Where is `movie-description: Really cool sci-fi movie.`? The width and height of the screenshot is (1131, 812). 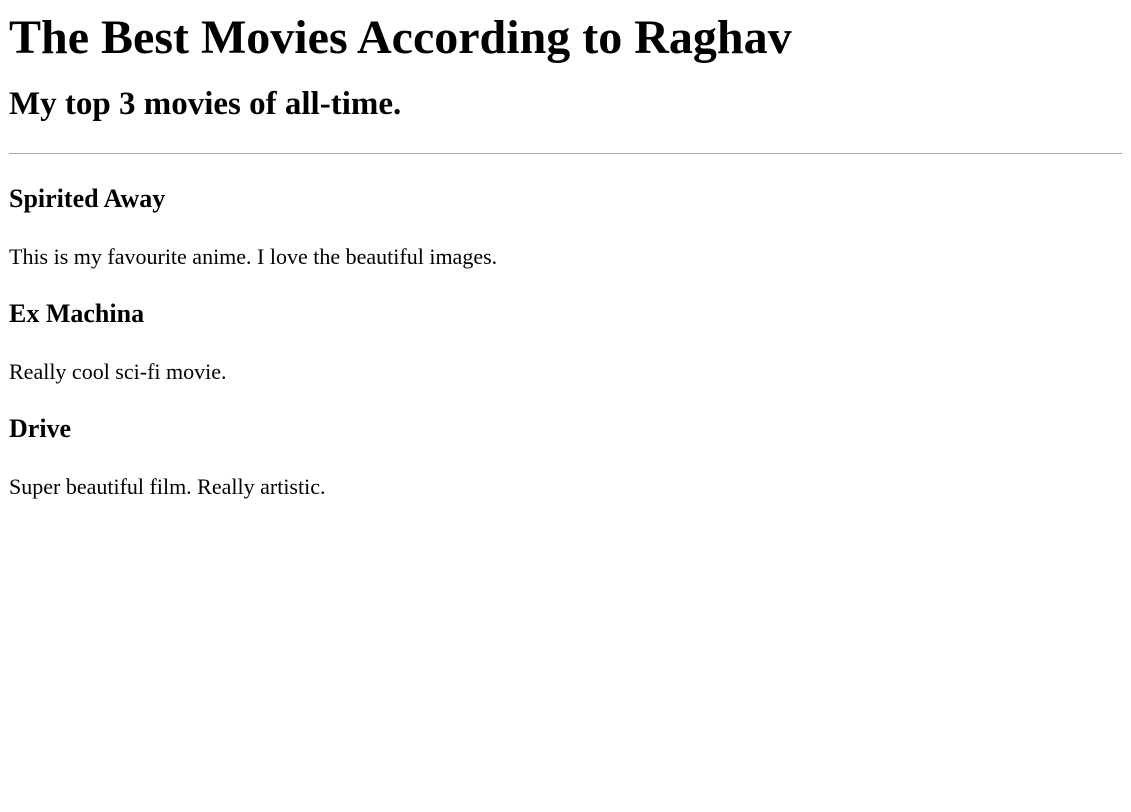 movie-description: Really cool sci-fi movie. is located at coordinates (118, 371).